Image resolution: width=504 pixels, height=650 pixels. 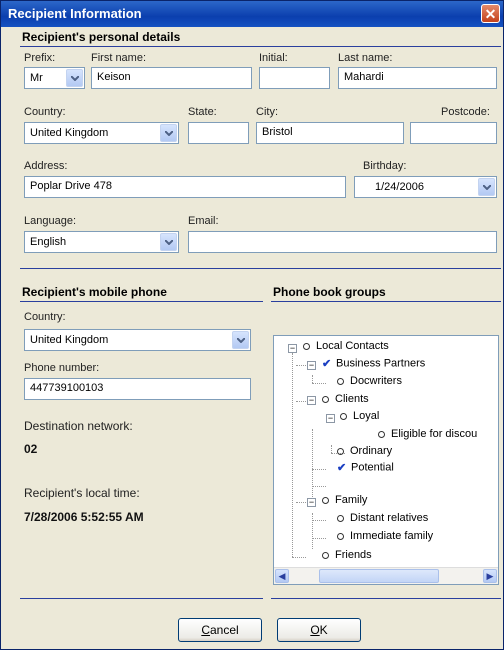 What do you see at coordinates (344, 502) in the screenshot?
I see `tree-item-family: Family` at bounding box center [344, 502].